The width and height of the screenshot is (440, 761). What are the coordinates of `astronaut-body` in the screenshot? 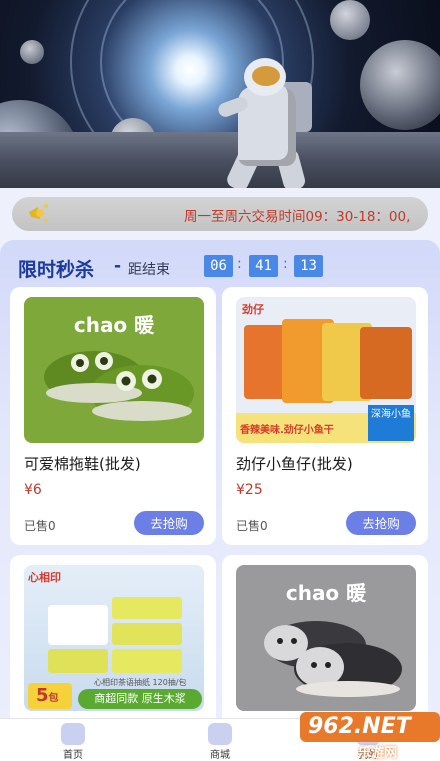 It's located at (267, 126).